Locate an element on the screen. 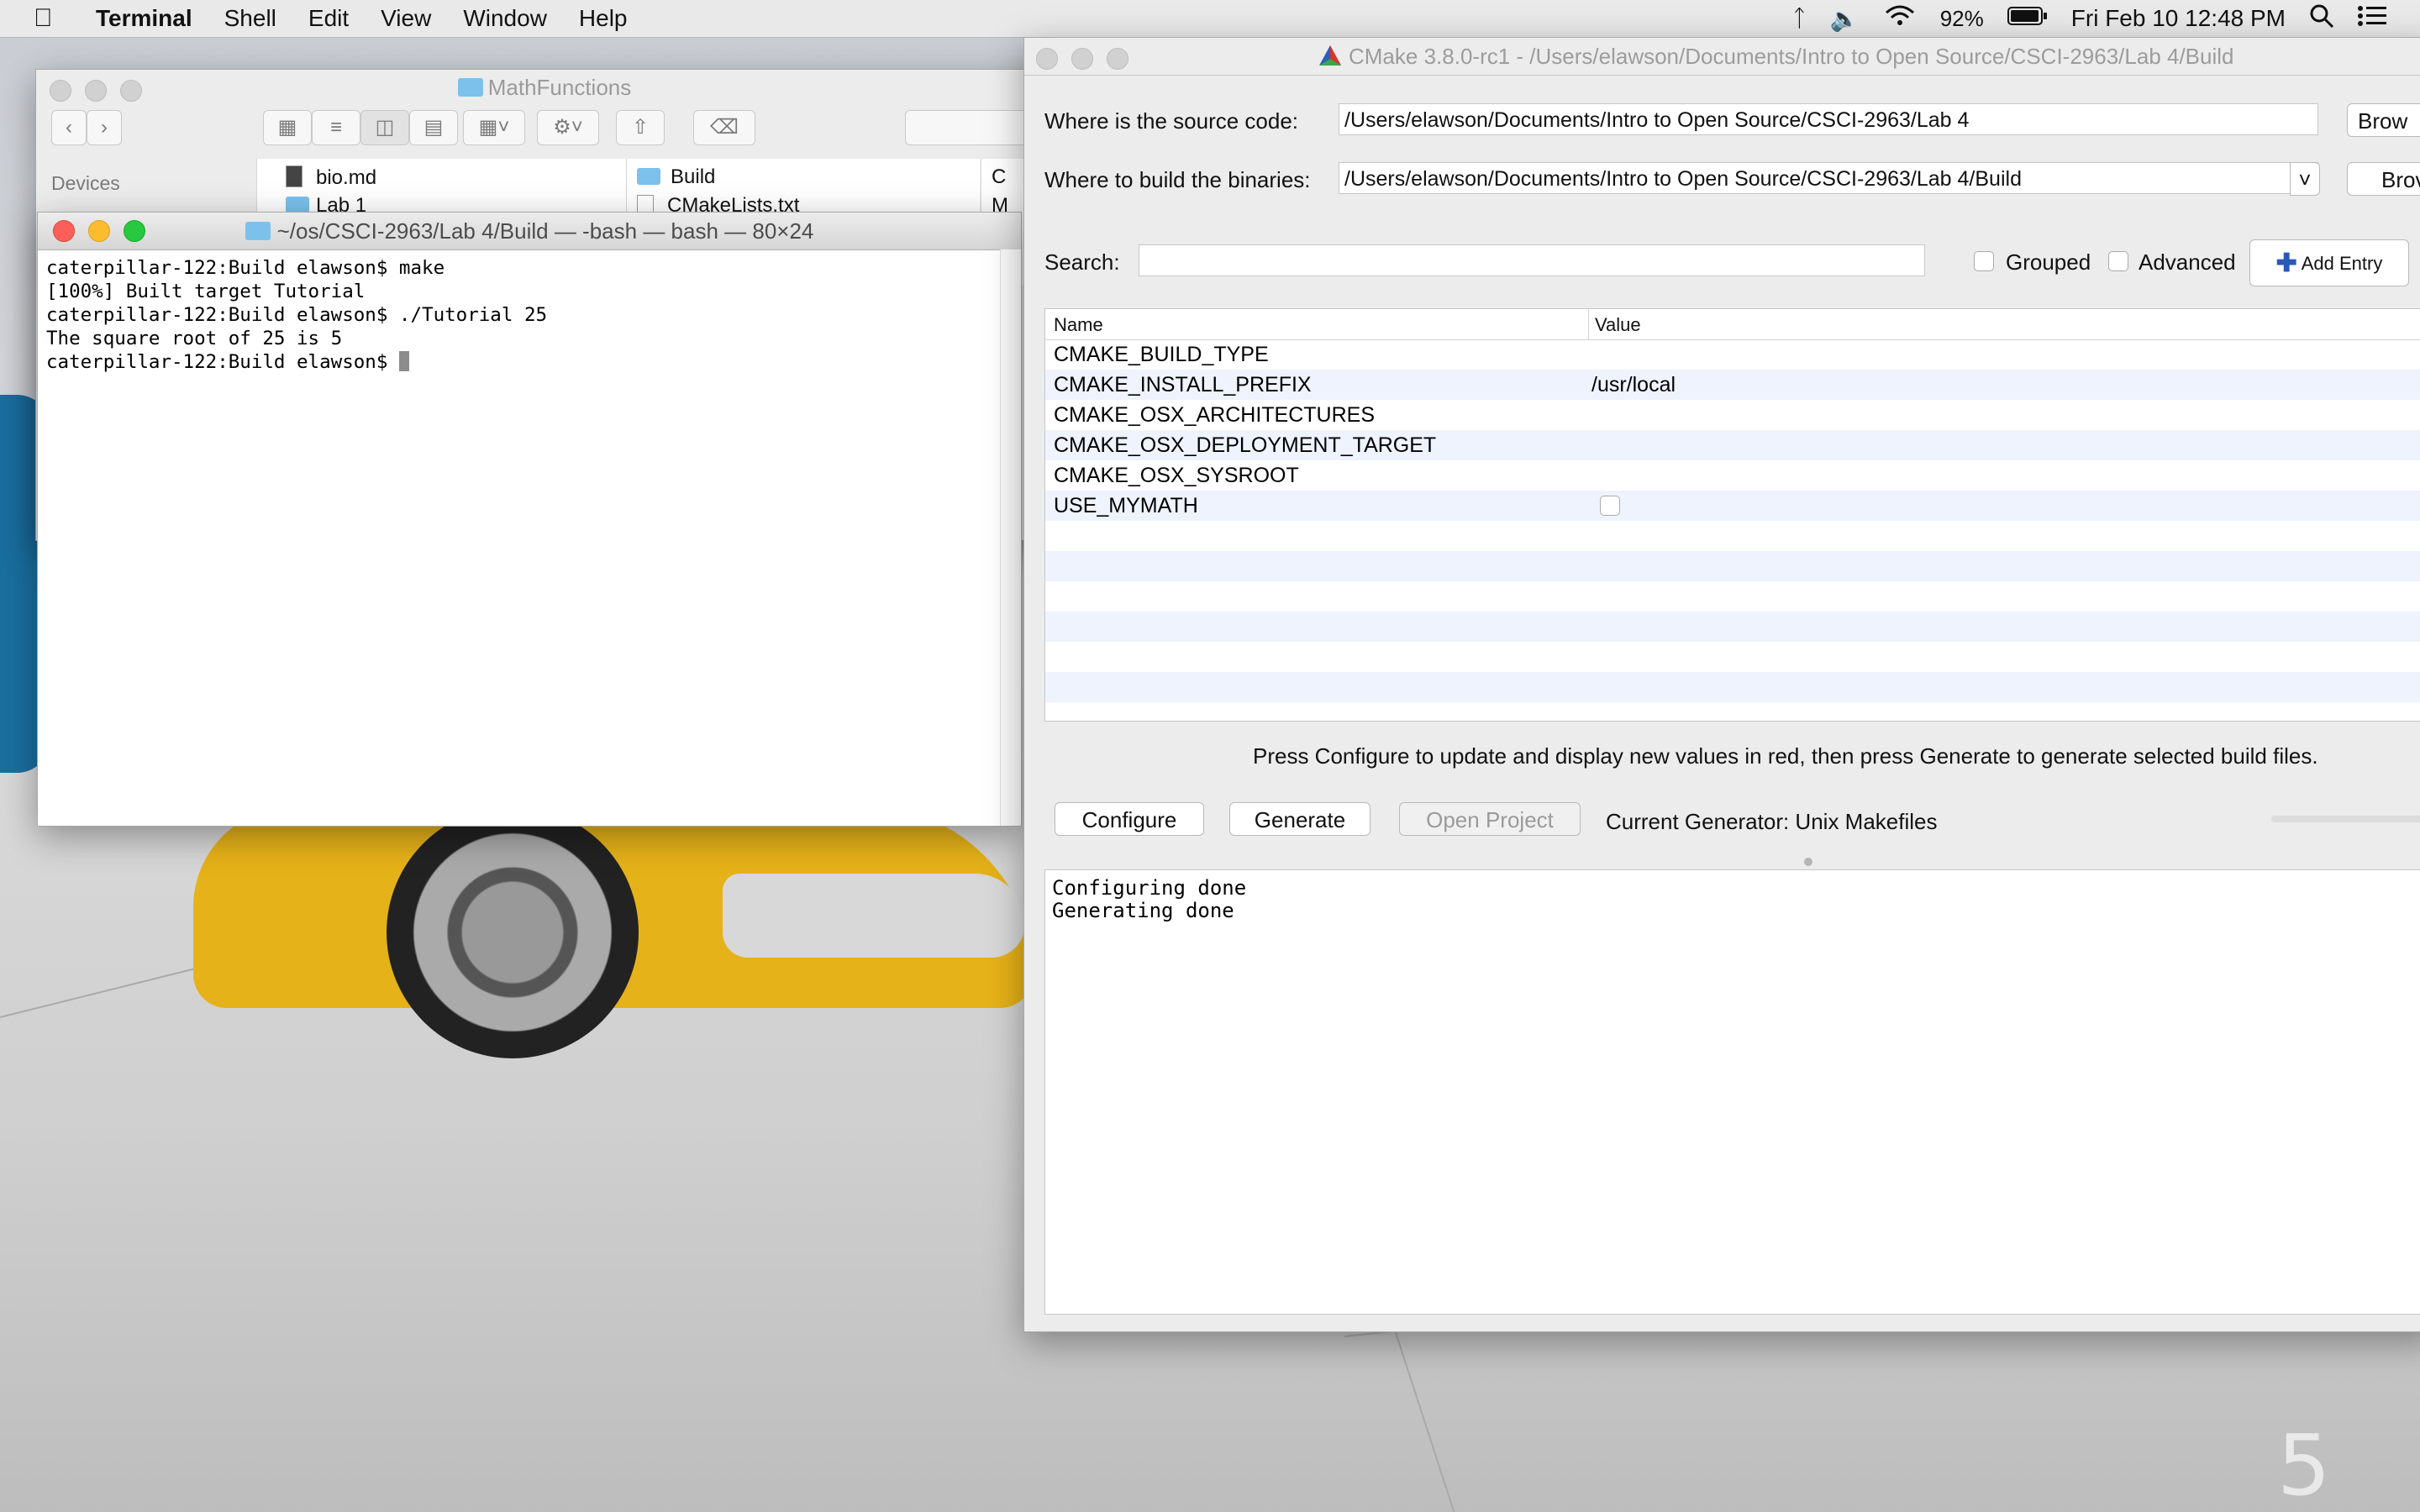  table-row: CMAKE_BUILD_TYPE is located at coordinates (1733, 354).